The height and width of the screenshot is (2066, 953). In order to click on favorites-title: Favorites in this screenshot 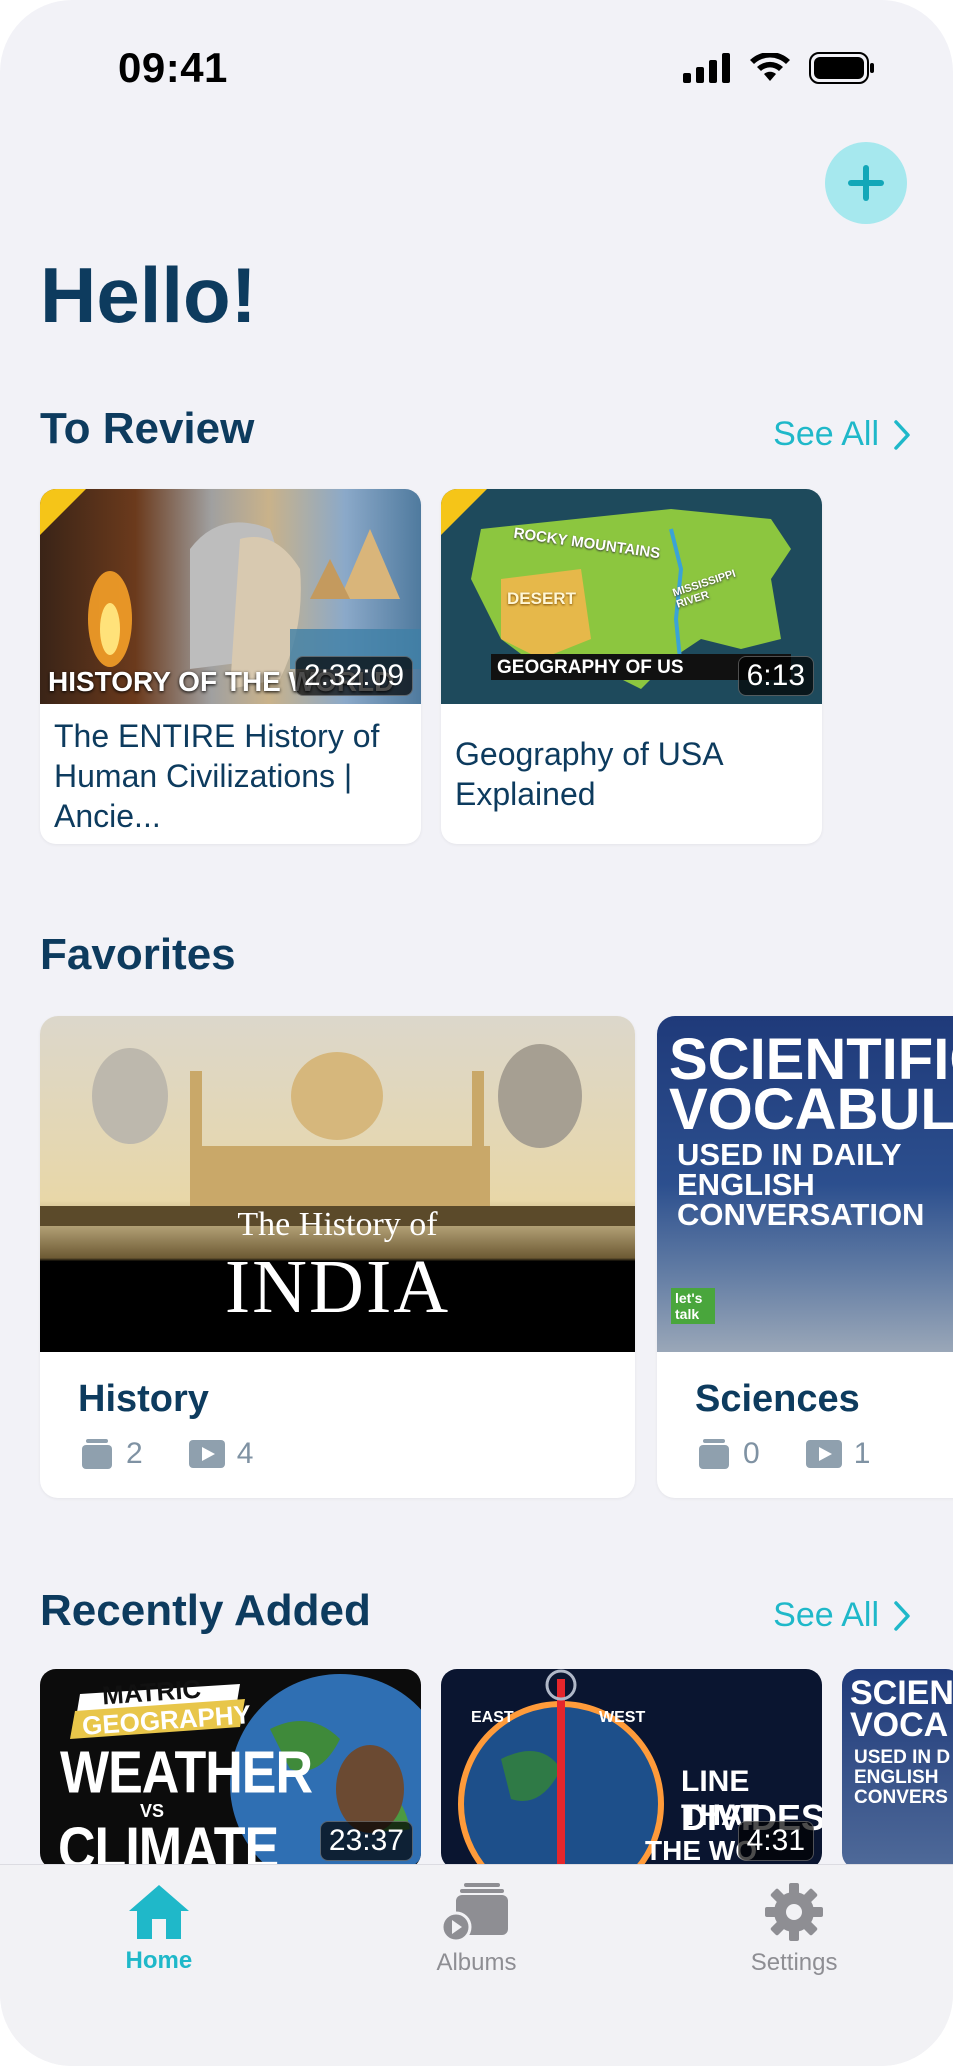, I will do `click(138, 954)`.